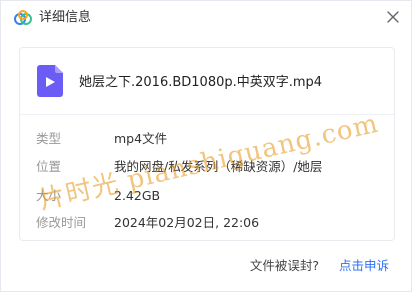 The width and height of the screenshot is (412, 292). Describe the element at coordinates (50, 81) in the screenshot. I see `video-file-icon` at that location.